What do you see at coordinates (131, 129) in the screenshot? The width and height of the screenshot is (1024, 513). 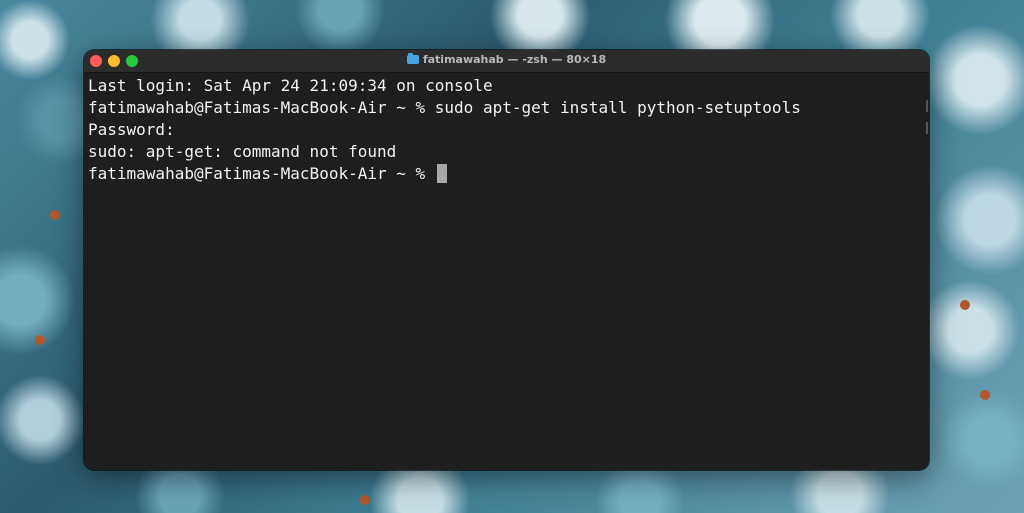 I see `terminal-line: Password:` at bounding box center [131, 129].